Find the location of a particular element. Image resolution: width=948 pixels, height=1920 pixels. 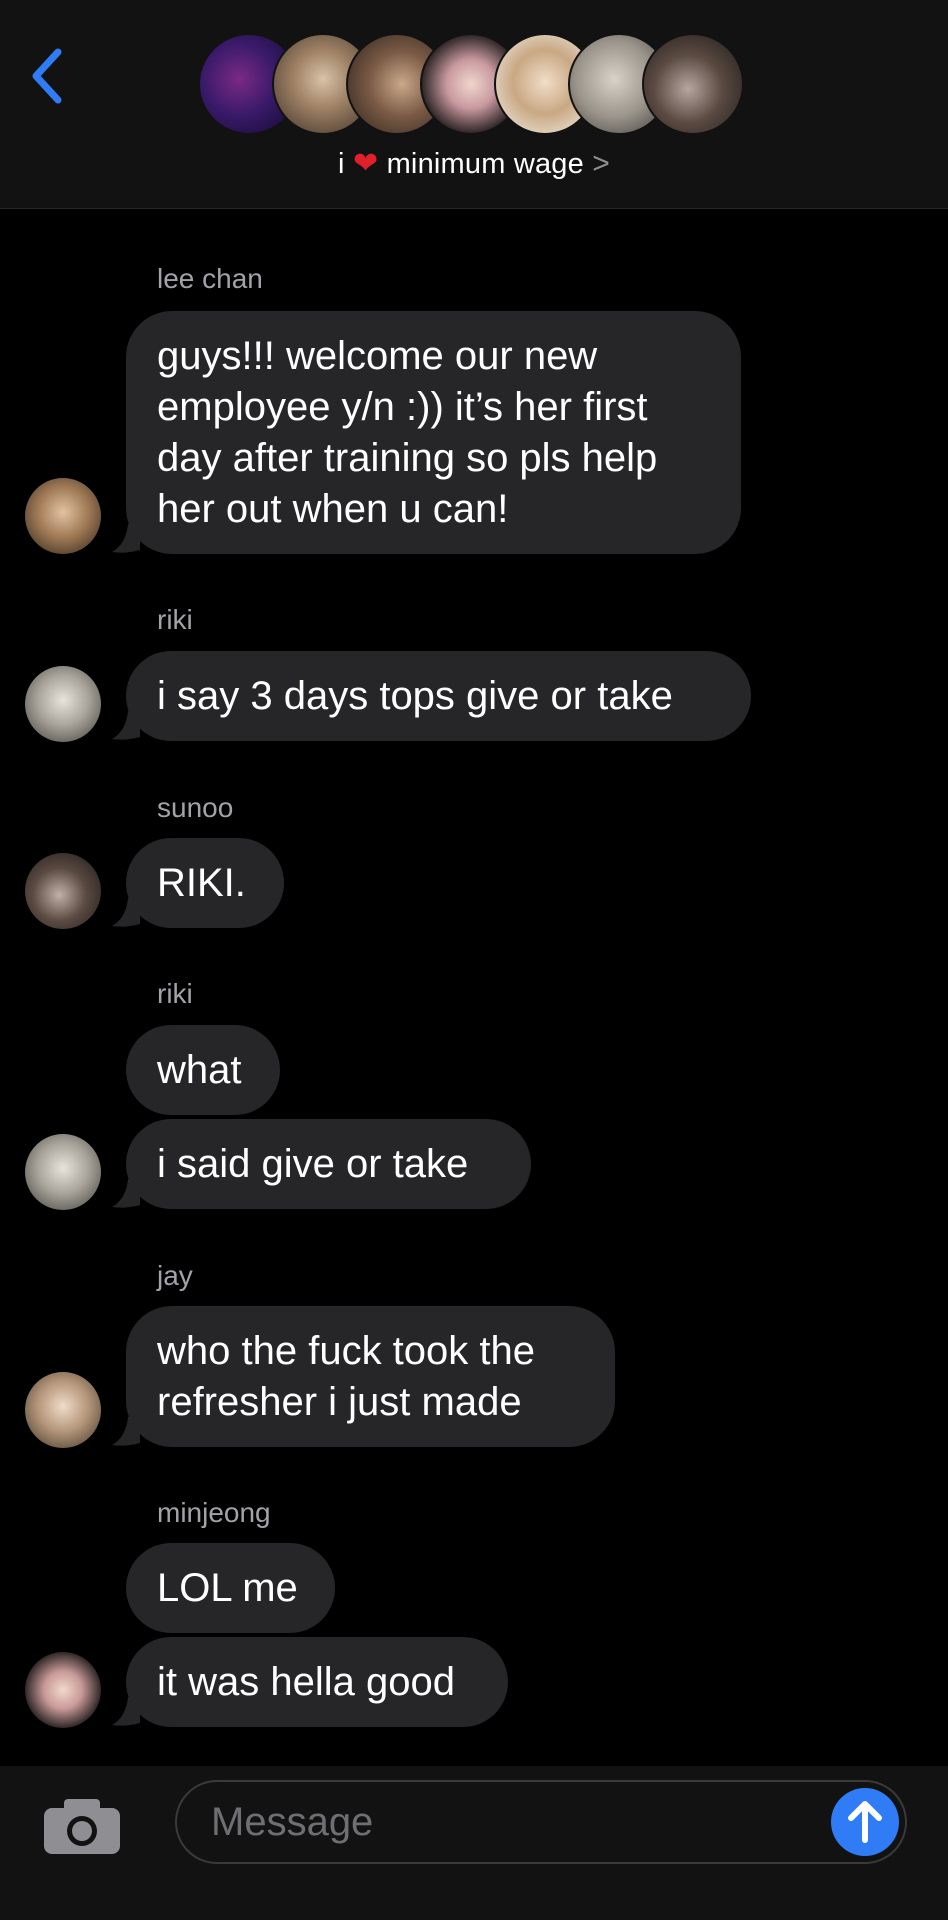

sender-name: lee chan is located at coordinates (210, 278).